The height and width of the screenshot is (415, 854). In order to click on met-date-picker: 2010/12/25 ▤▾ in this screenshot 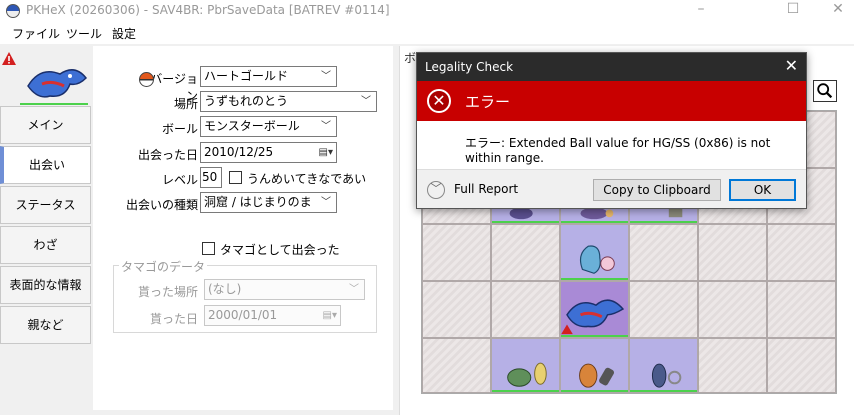, I will do `click(268, 152)`.